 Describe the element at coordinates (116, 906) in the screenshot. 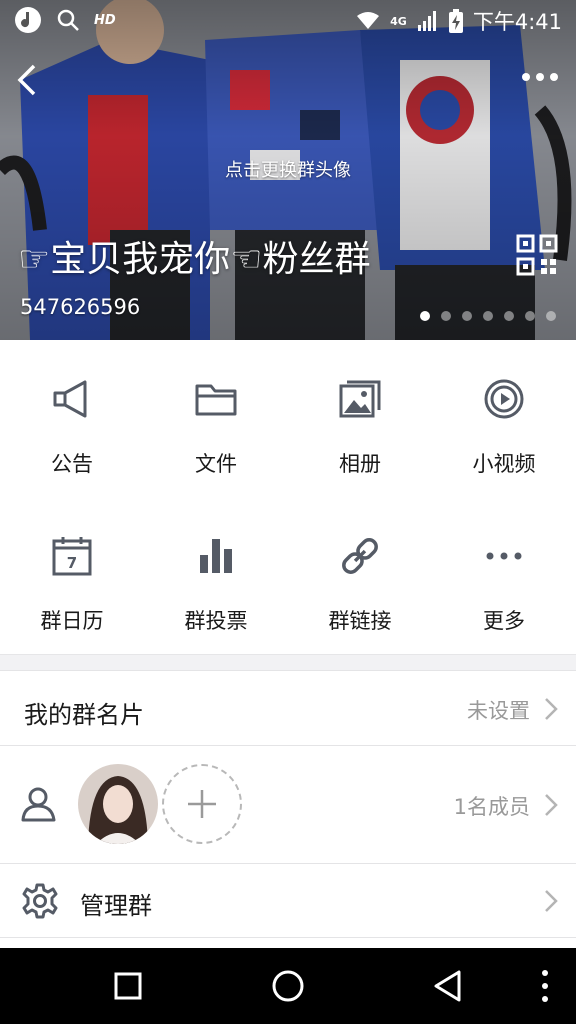

I see `row-title: 管理群` at that location.